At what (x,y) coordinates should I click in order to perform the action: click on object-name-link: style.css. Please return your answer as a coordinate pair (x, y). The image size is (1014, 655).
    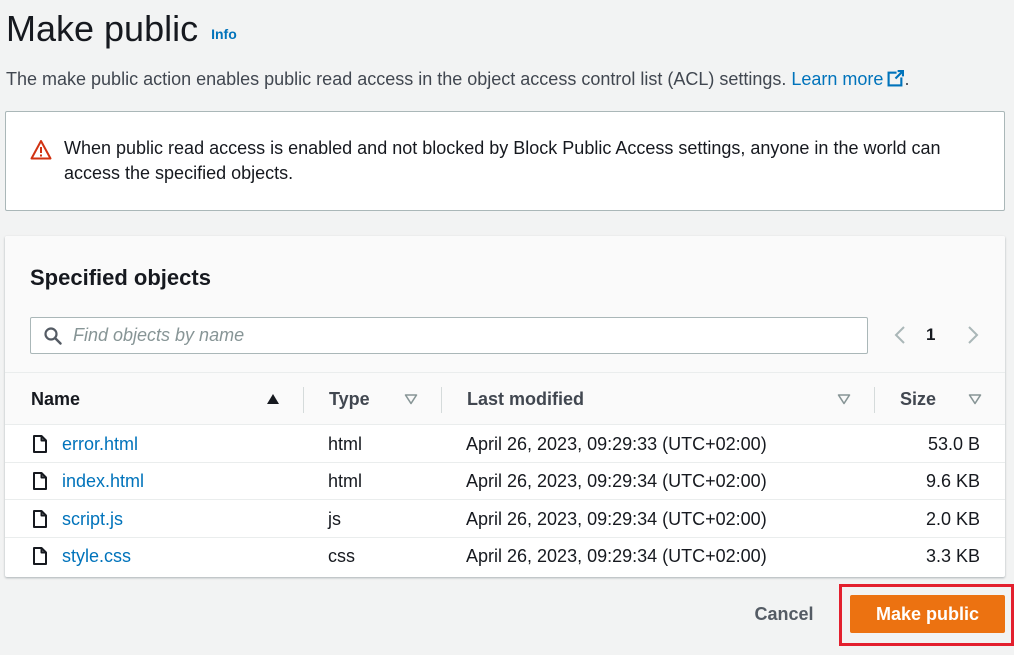
    Looking at the image, I should click on (96, 556).